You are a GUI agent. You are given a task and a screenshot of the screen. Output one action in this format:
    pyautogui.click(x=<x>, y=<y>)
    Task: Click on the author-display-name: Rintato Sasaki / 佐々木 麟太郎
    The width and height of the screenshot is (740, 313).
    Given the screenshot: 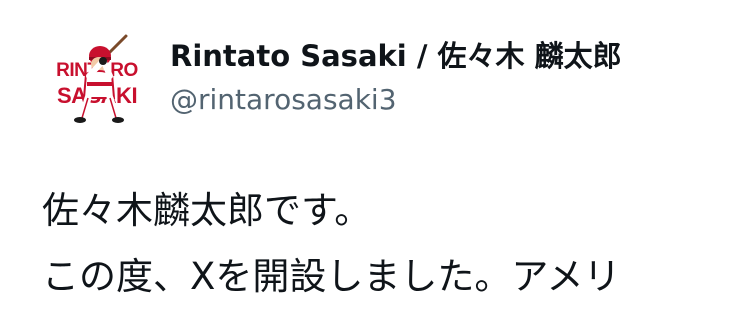 What is the action you would take?
    pyautogui.click(x=450, y=56)
    